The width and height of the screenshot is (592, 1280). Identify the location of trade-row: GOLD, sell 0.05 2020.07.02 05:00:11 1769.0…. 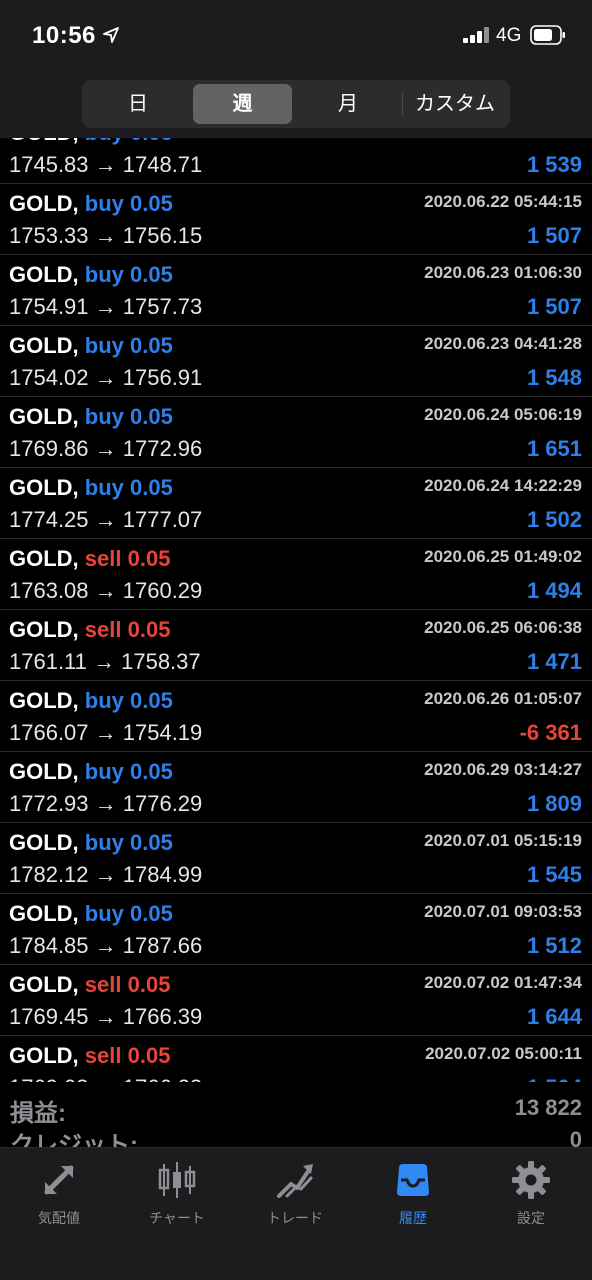
(296, 1059).